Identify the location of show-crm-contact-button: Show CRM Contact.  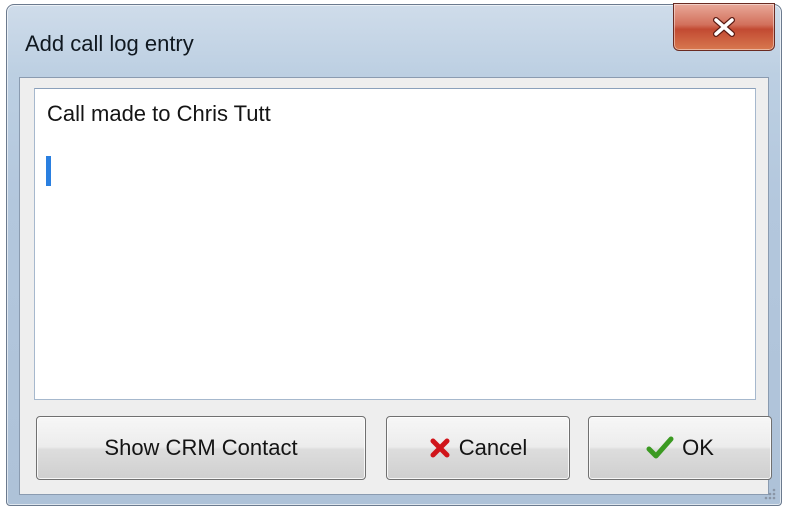
(201, 448).